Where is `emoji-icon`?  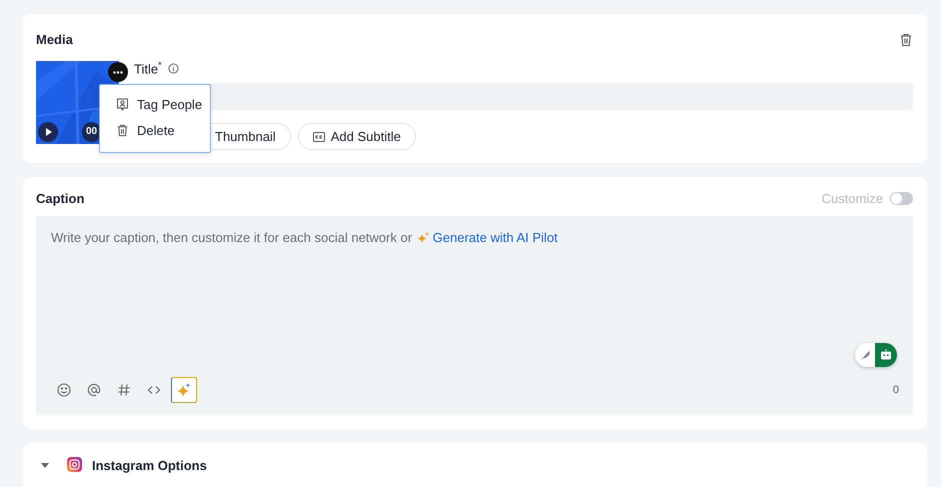 emoji-icon is located at coordinates (64, 390).